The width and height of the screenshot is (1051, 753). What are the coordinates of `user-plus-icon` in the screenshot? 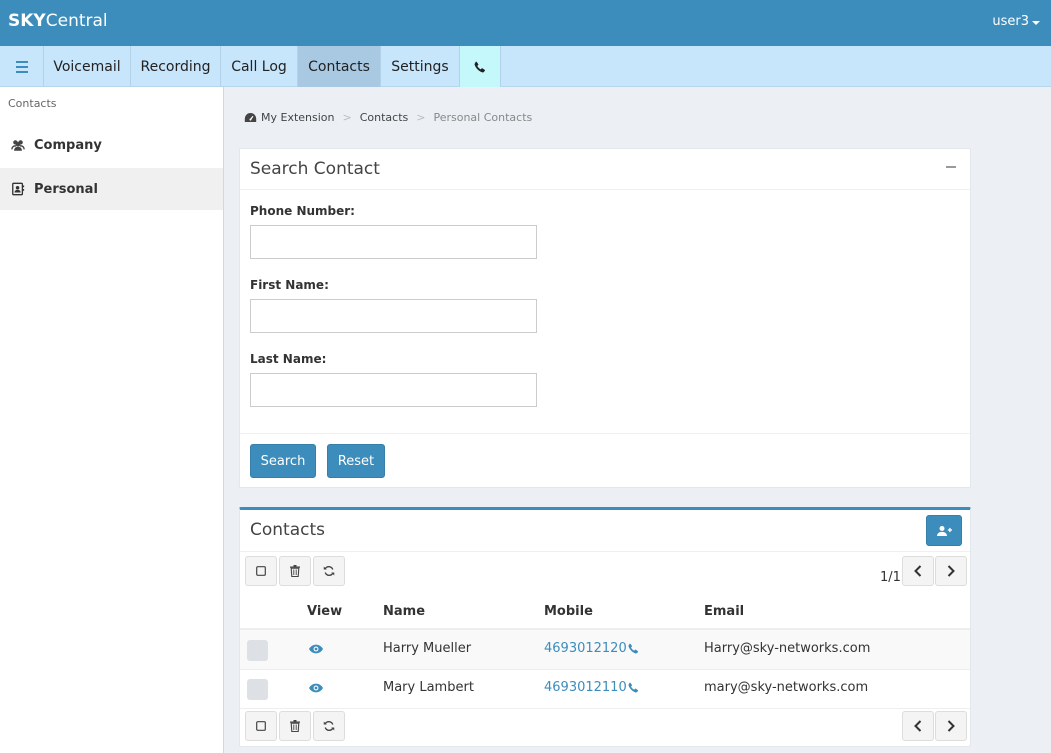 It's located at (944, 530).